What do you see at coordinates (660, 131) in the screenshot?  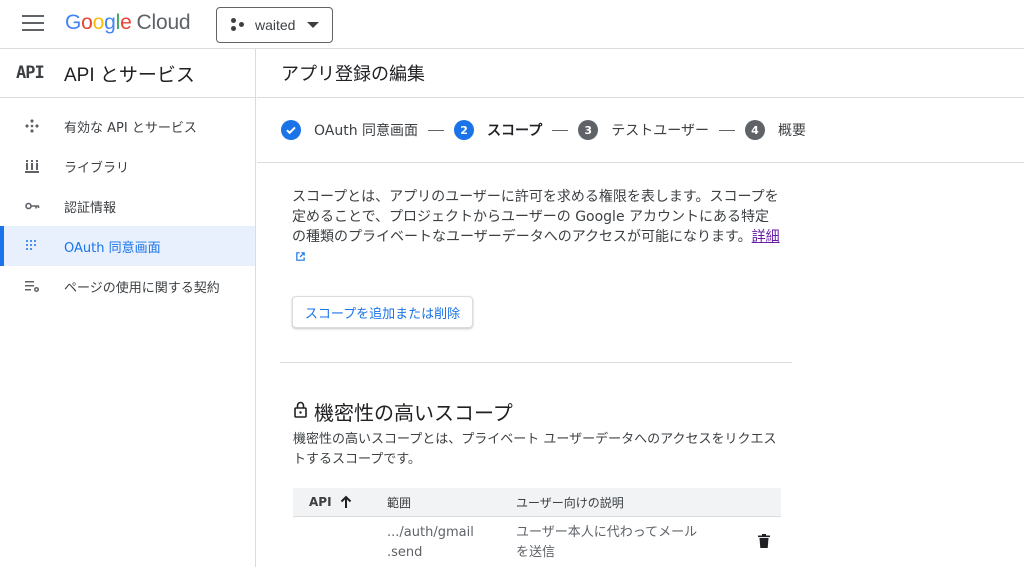 I see `step-label: テストユーザー` at bounding box center [660, 131].